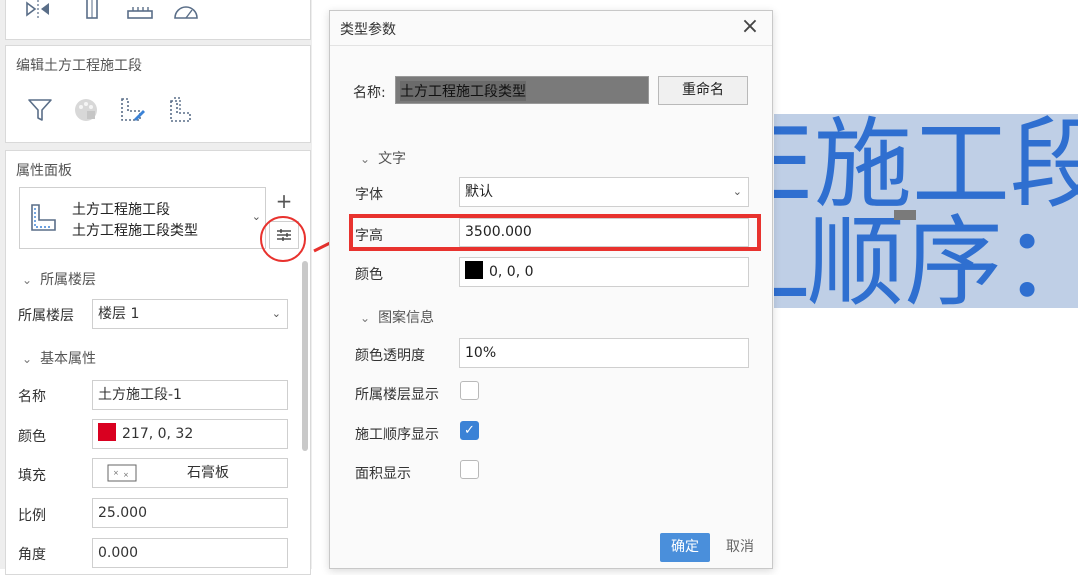 The image size is (1078, 575). I want to click on section-text-label: 文字, so click(392, 159).